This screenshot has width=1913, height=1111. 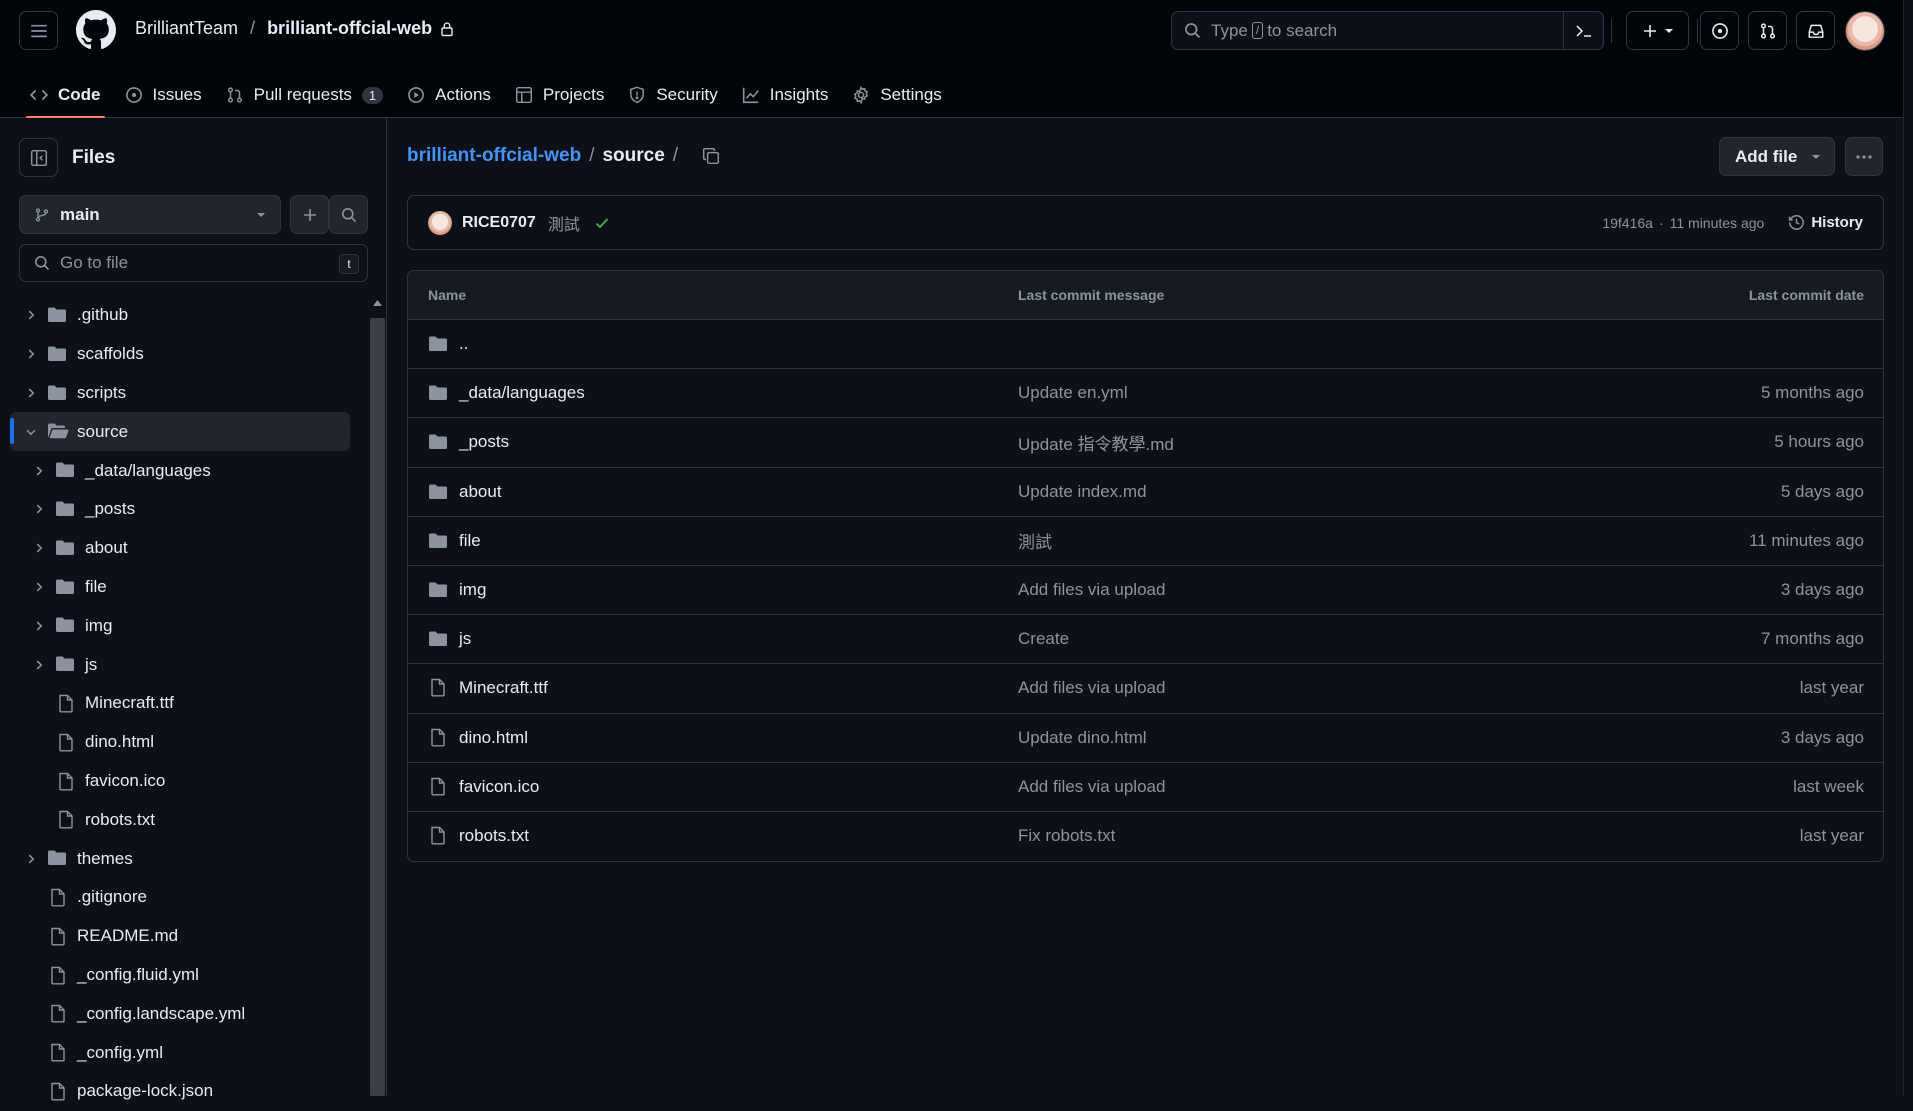 I want to click on add-file-button: Add file, so click(x=1777, y=156).